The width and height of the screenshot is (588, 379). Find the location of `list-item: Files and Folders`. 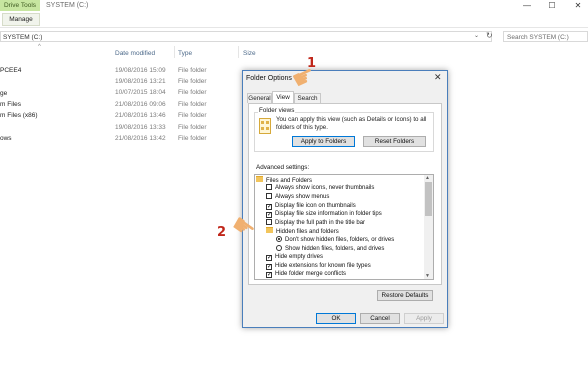

list-item: Files and Folders is located at coordinates (284, 180).